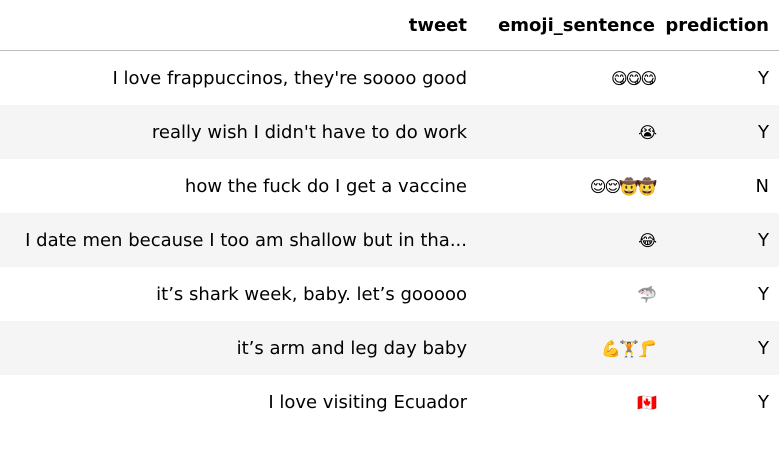  Describe the element at coordinates (238, 132) in the screenshot. I see `tweet-cell: really wish I didn't have to do work` at that location.